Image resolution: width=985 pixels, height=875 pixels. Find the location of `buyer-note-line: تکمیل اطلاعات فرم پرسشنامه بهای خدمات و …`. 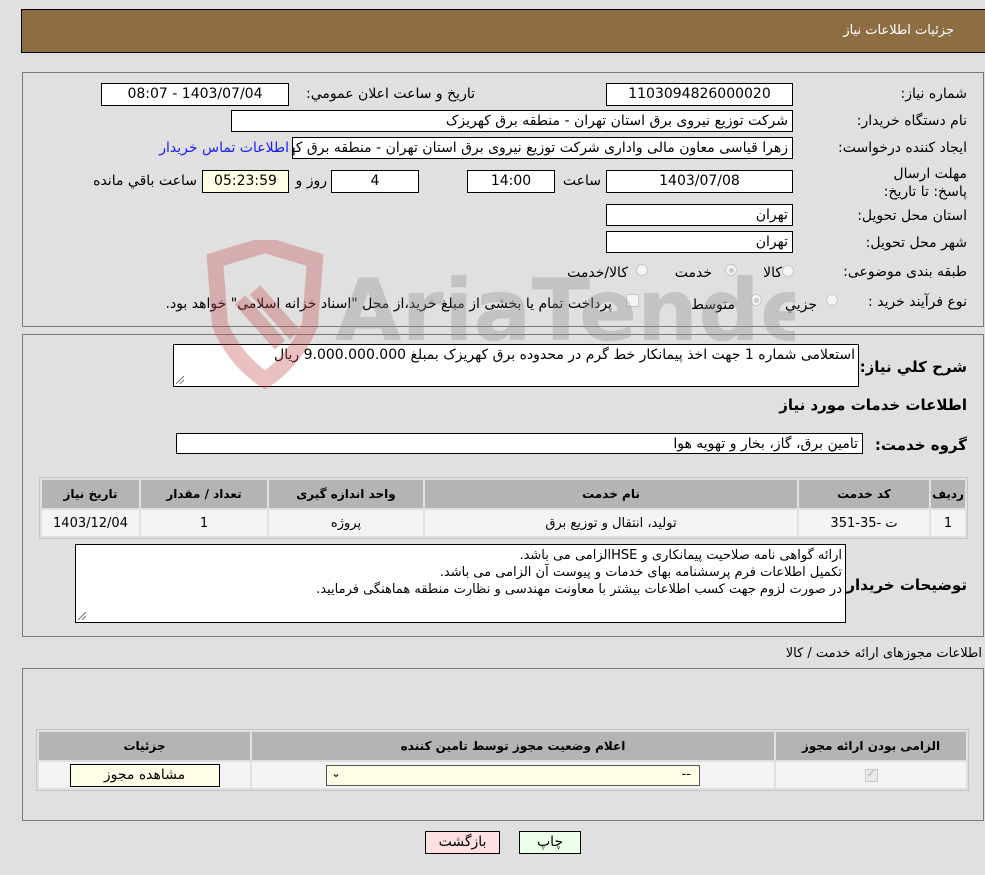

buyer-note-line: تکمیل اطلاعات فرم پرسشنامه بهای خدمات و … is located at coordinates (640, 572).